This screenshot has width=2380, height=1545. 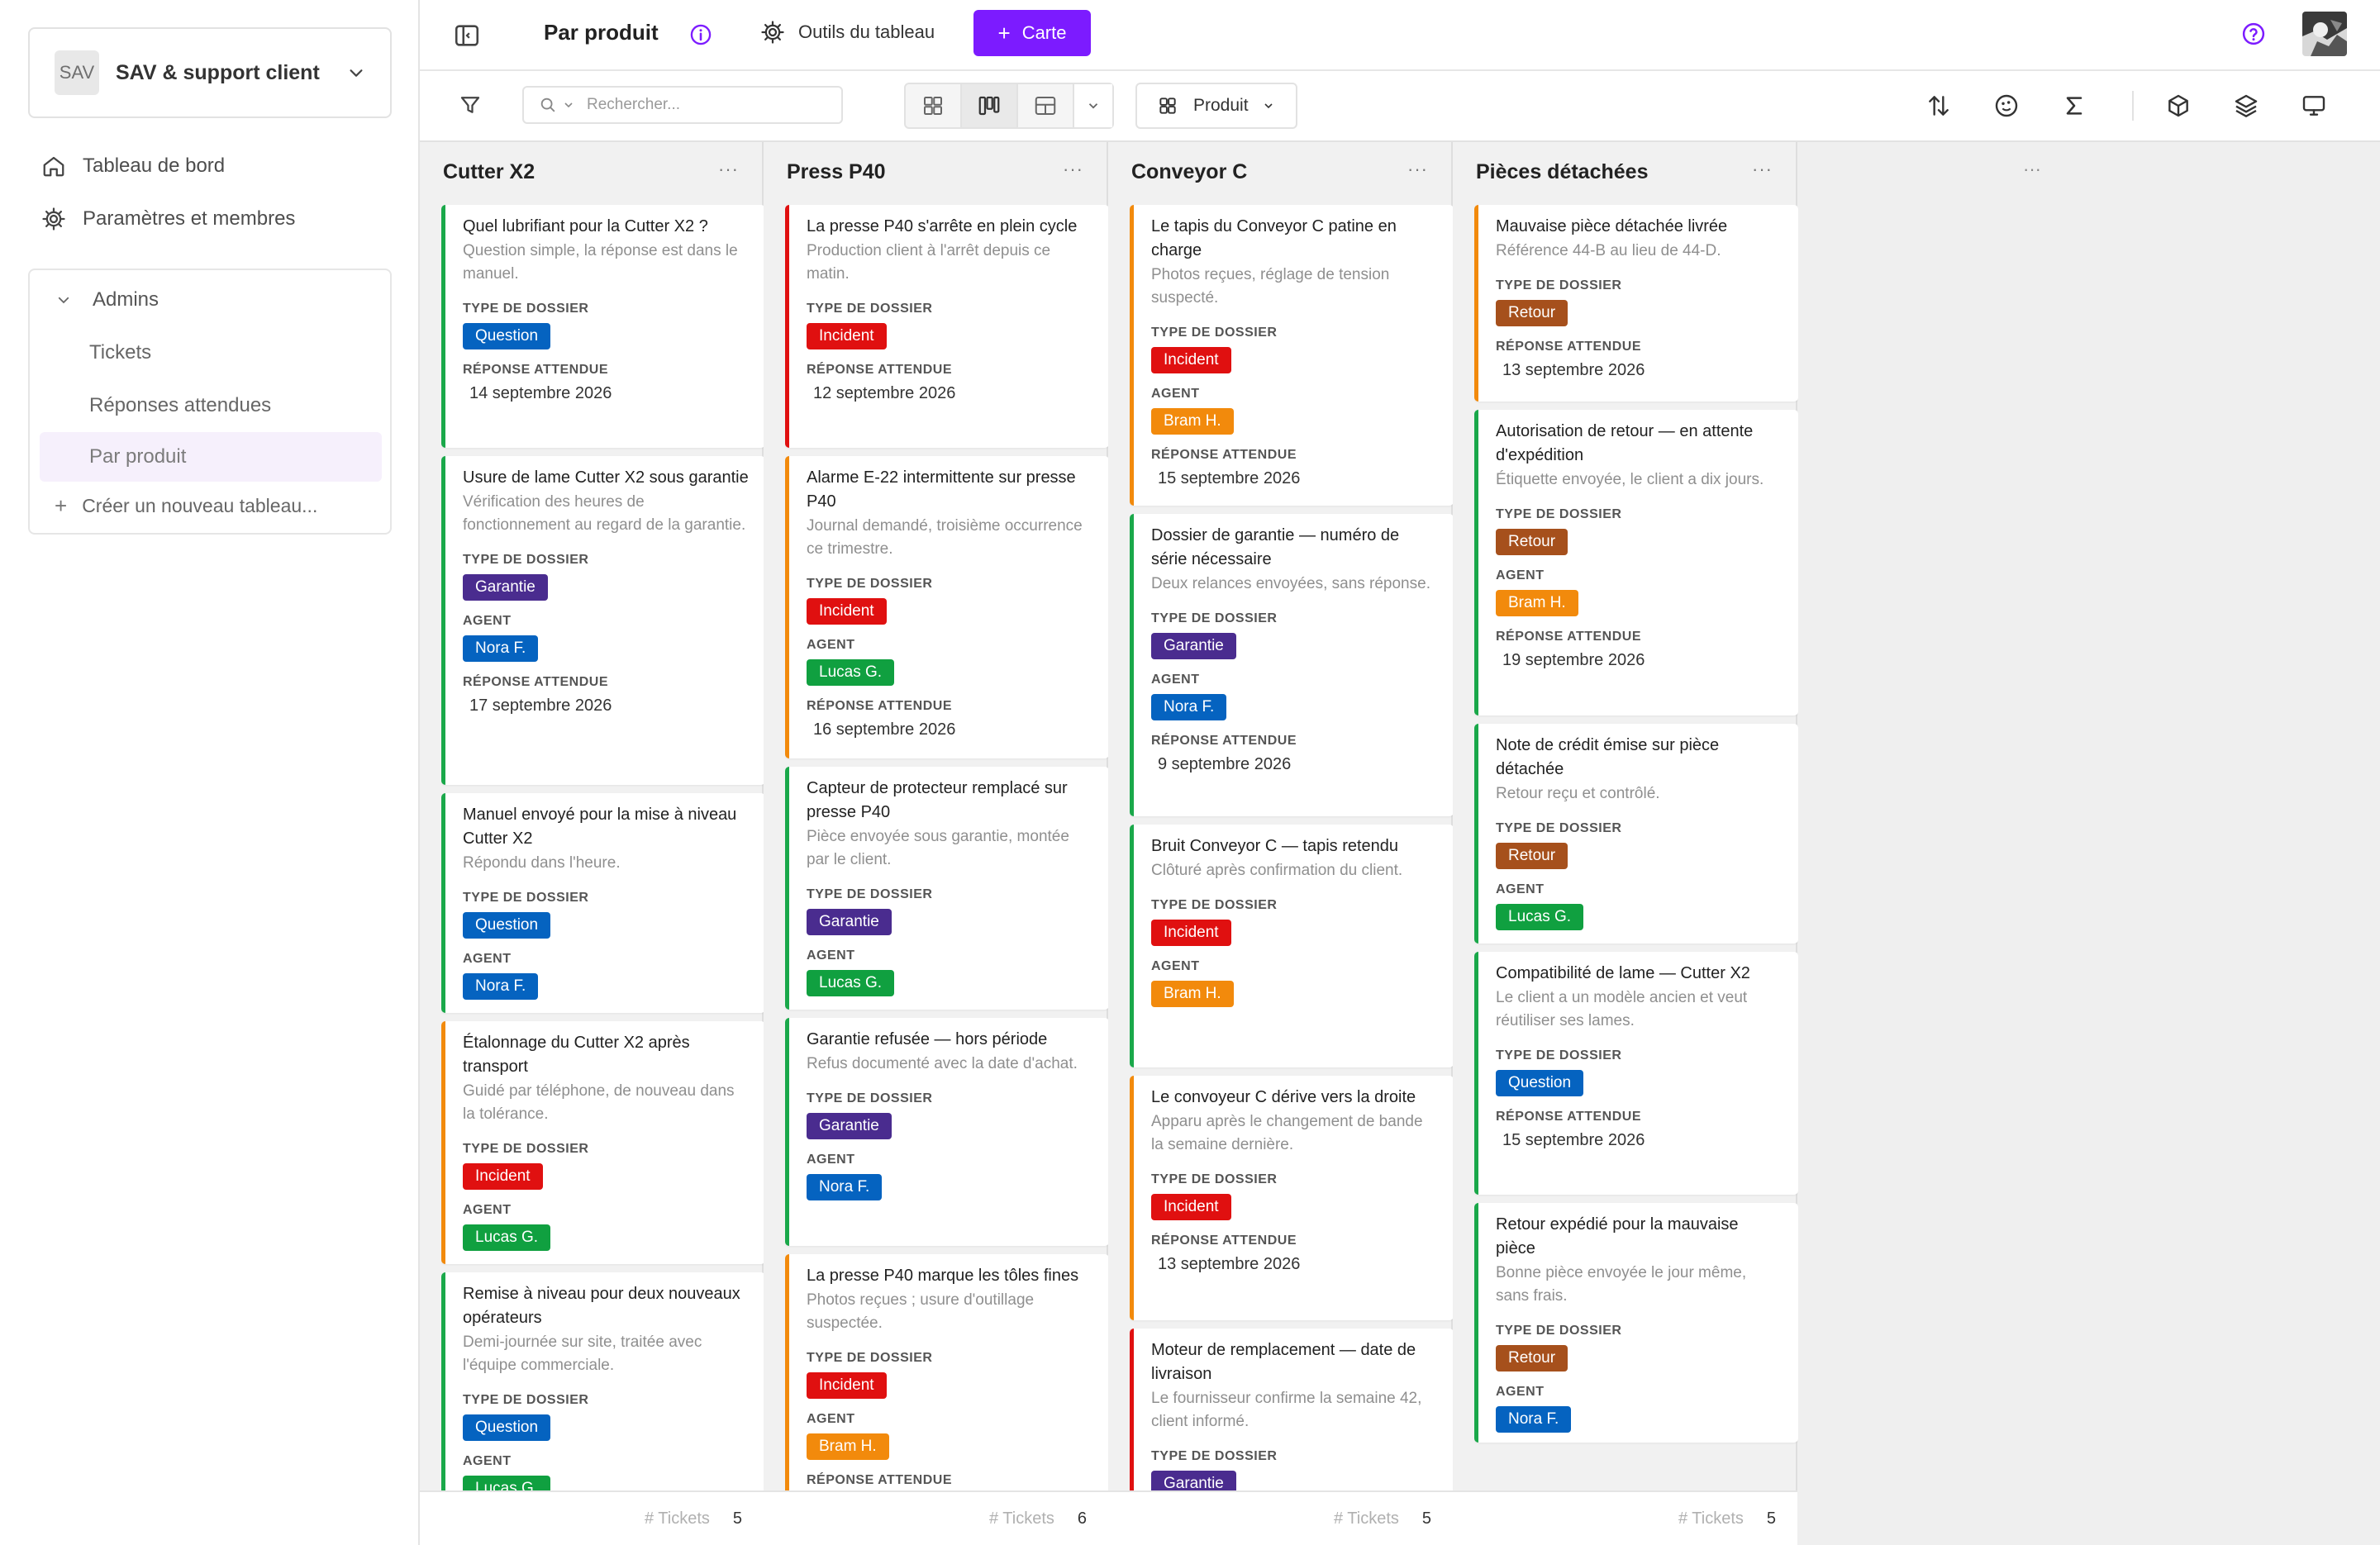 I want to click on board-tools-button: Outils du tableau, so click(x=847, y=32).